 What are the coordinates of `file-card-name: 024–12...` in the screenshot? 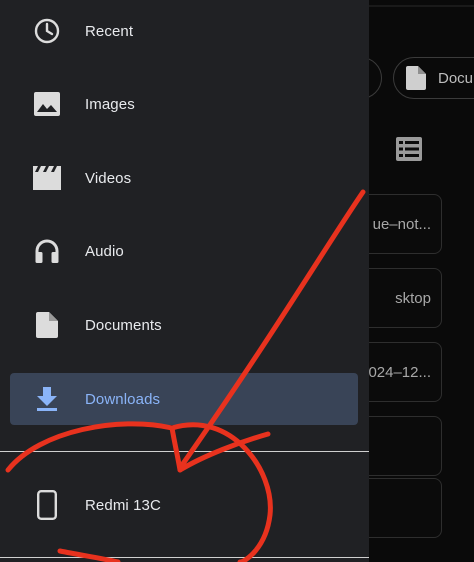 It's located at (399, 372).